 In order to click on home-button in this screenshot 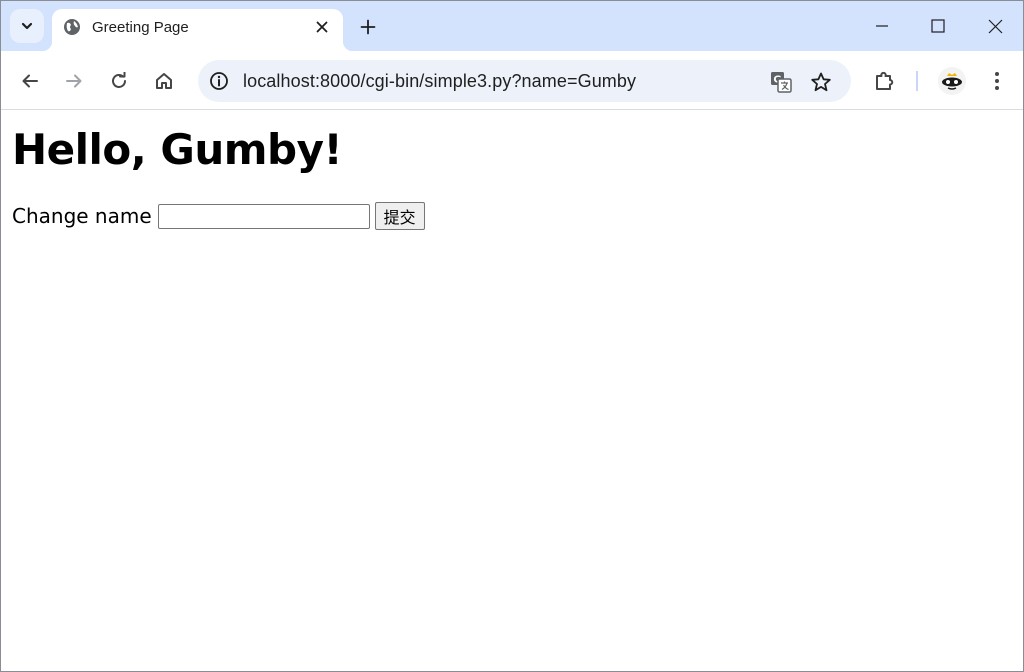, I will do `click(164, 81)`.